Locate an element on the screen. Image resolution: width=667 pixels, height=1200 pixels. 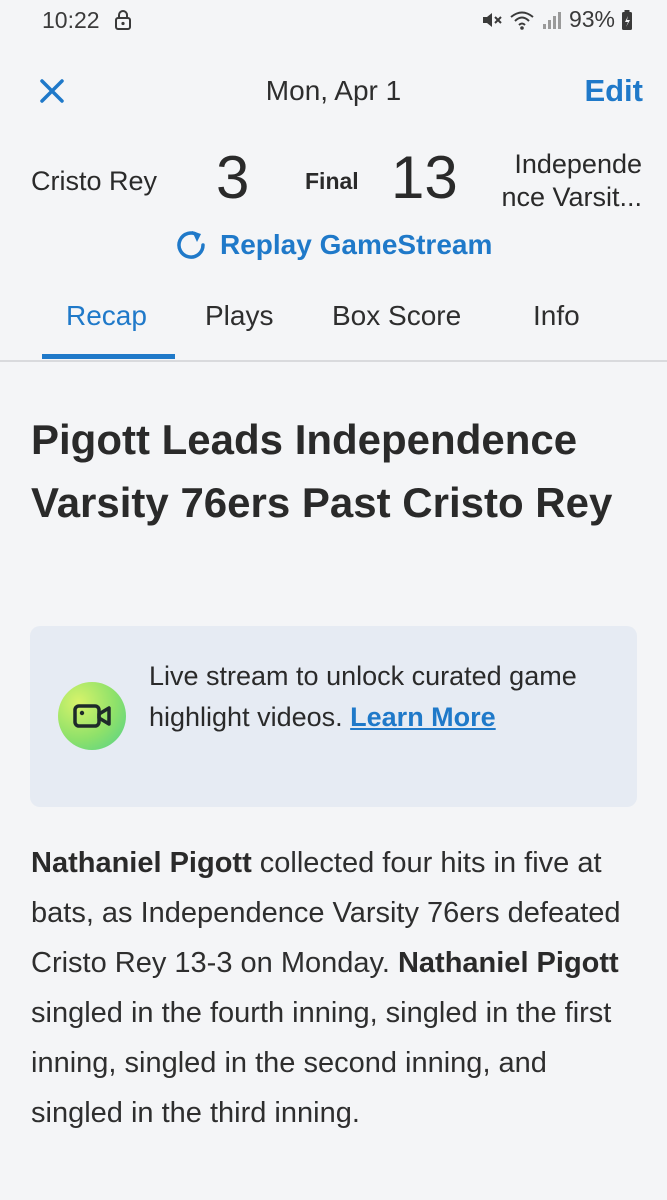
battery-percent: 93% is located at coordinates (591, 19).